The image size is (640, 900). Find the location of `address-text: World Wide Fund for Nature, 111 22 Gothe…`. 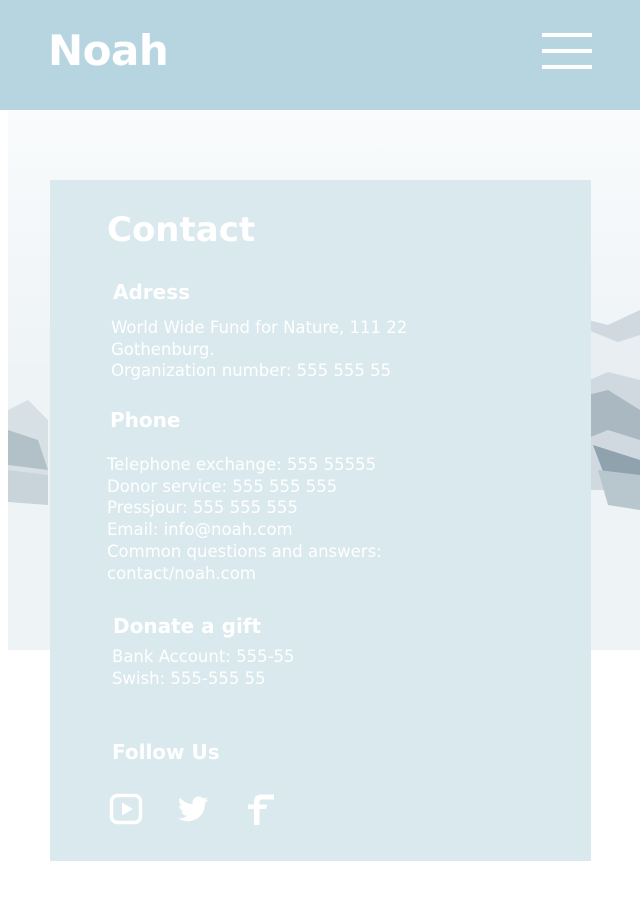

address-text: World Wide Fund for Nature, 111 22 Gothe… is located at coordinates (259, 349).